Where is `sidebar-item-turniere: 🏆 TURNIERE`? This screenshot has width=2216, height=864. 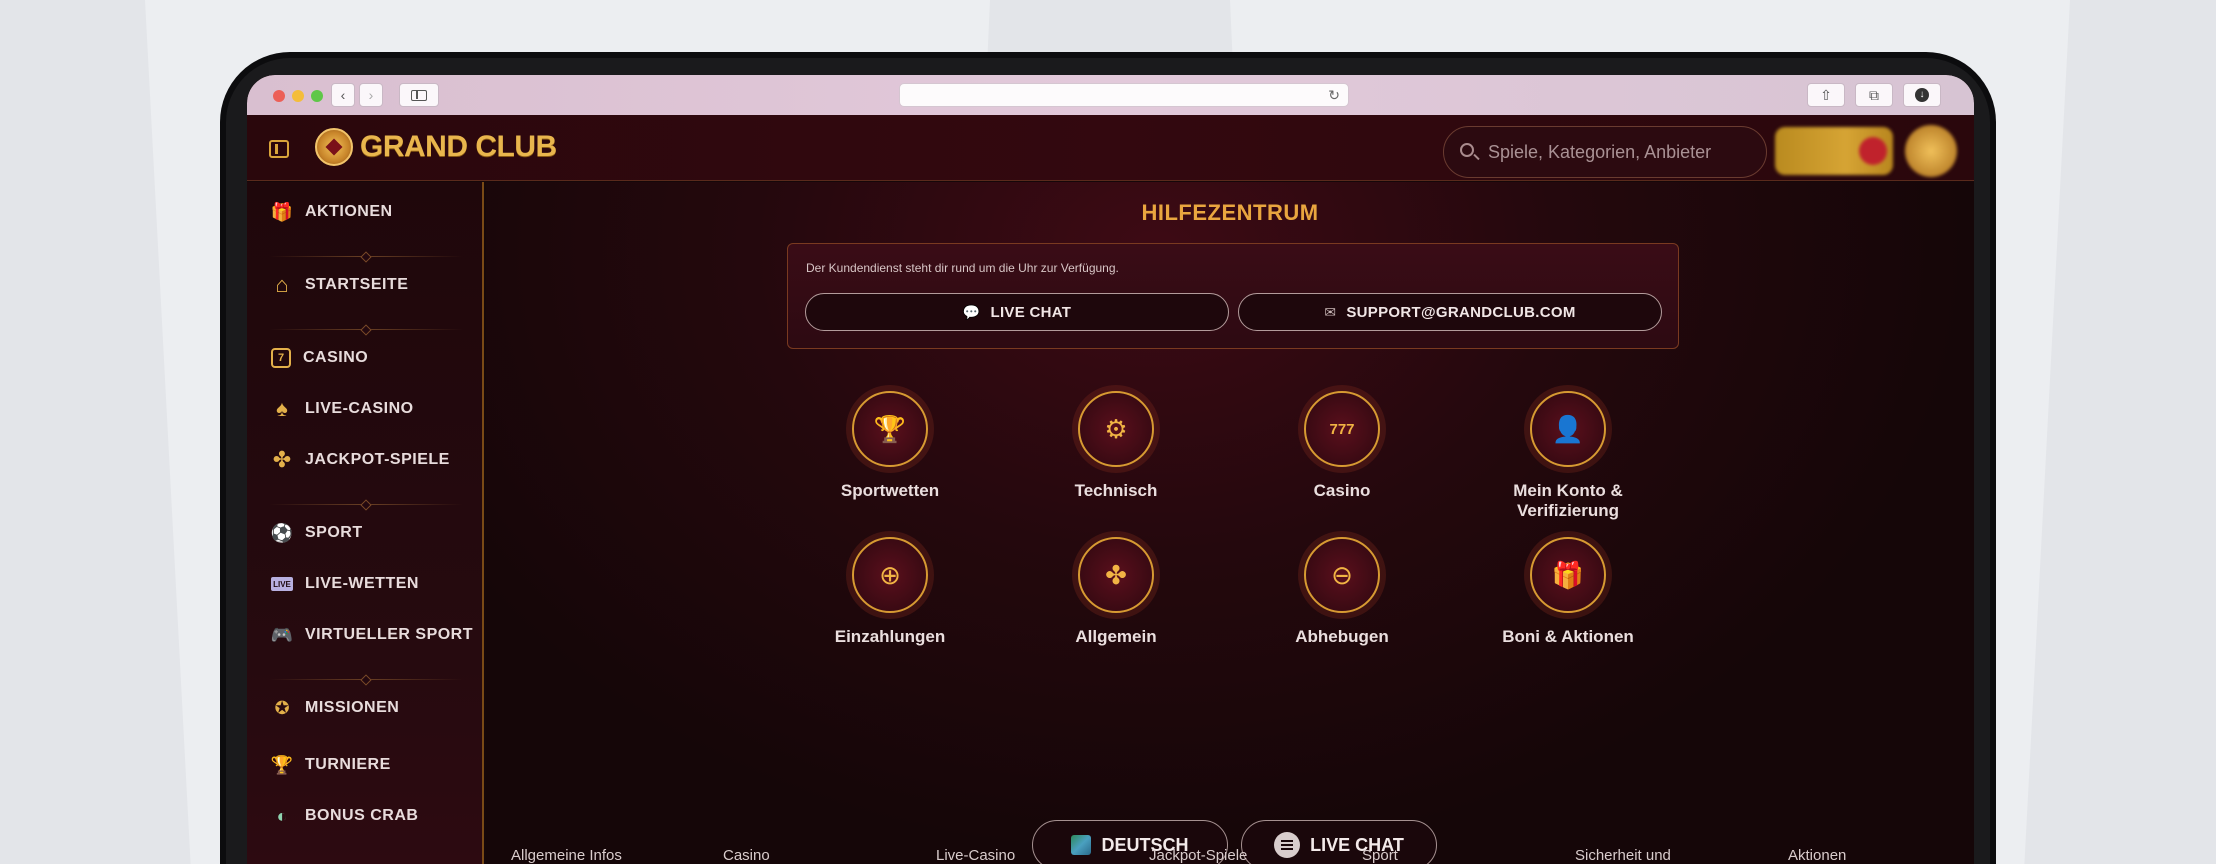
sidebar-item-turniere: 🏆 TURNIERE is located at coordinates (331, 765).